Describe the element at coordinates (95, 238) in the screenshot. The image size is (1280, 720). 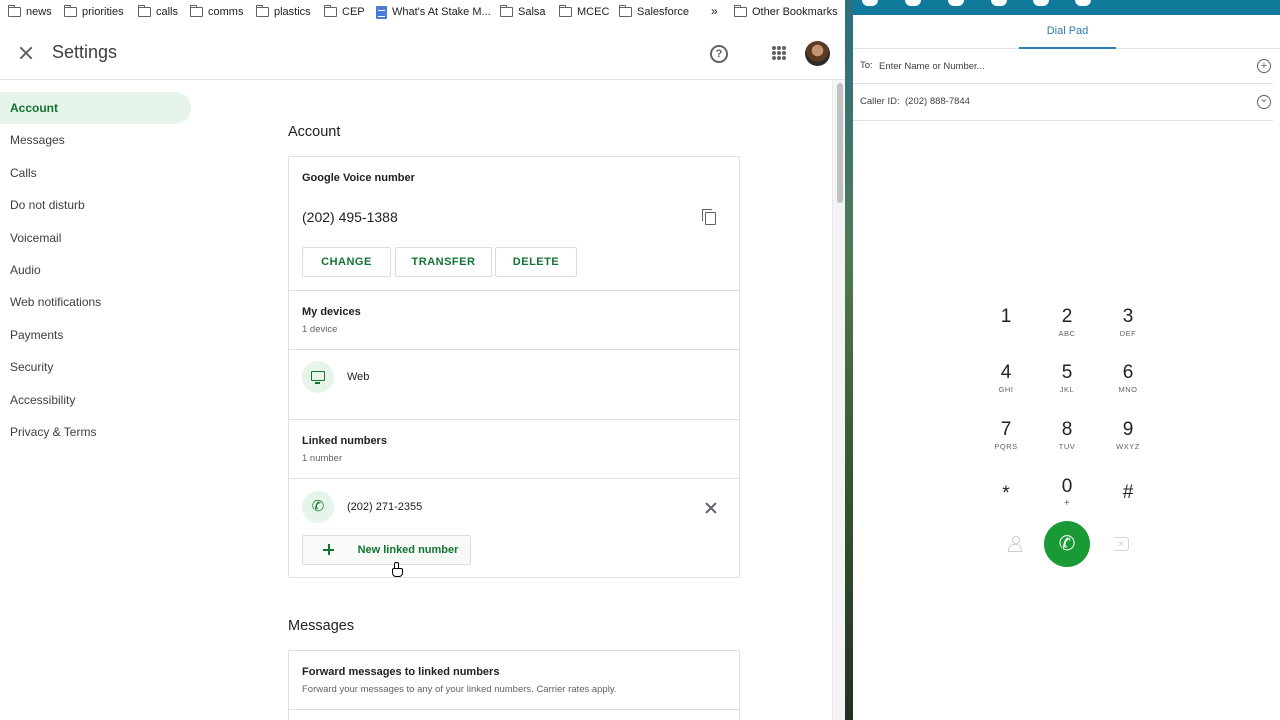
I see `sidebar-item-voicemail: Voicemail` at that location.